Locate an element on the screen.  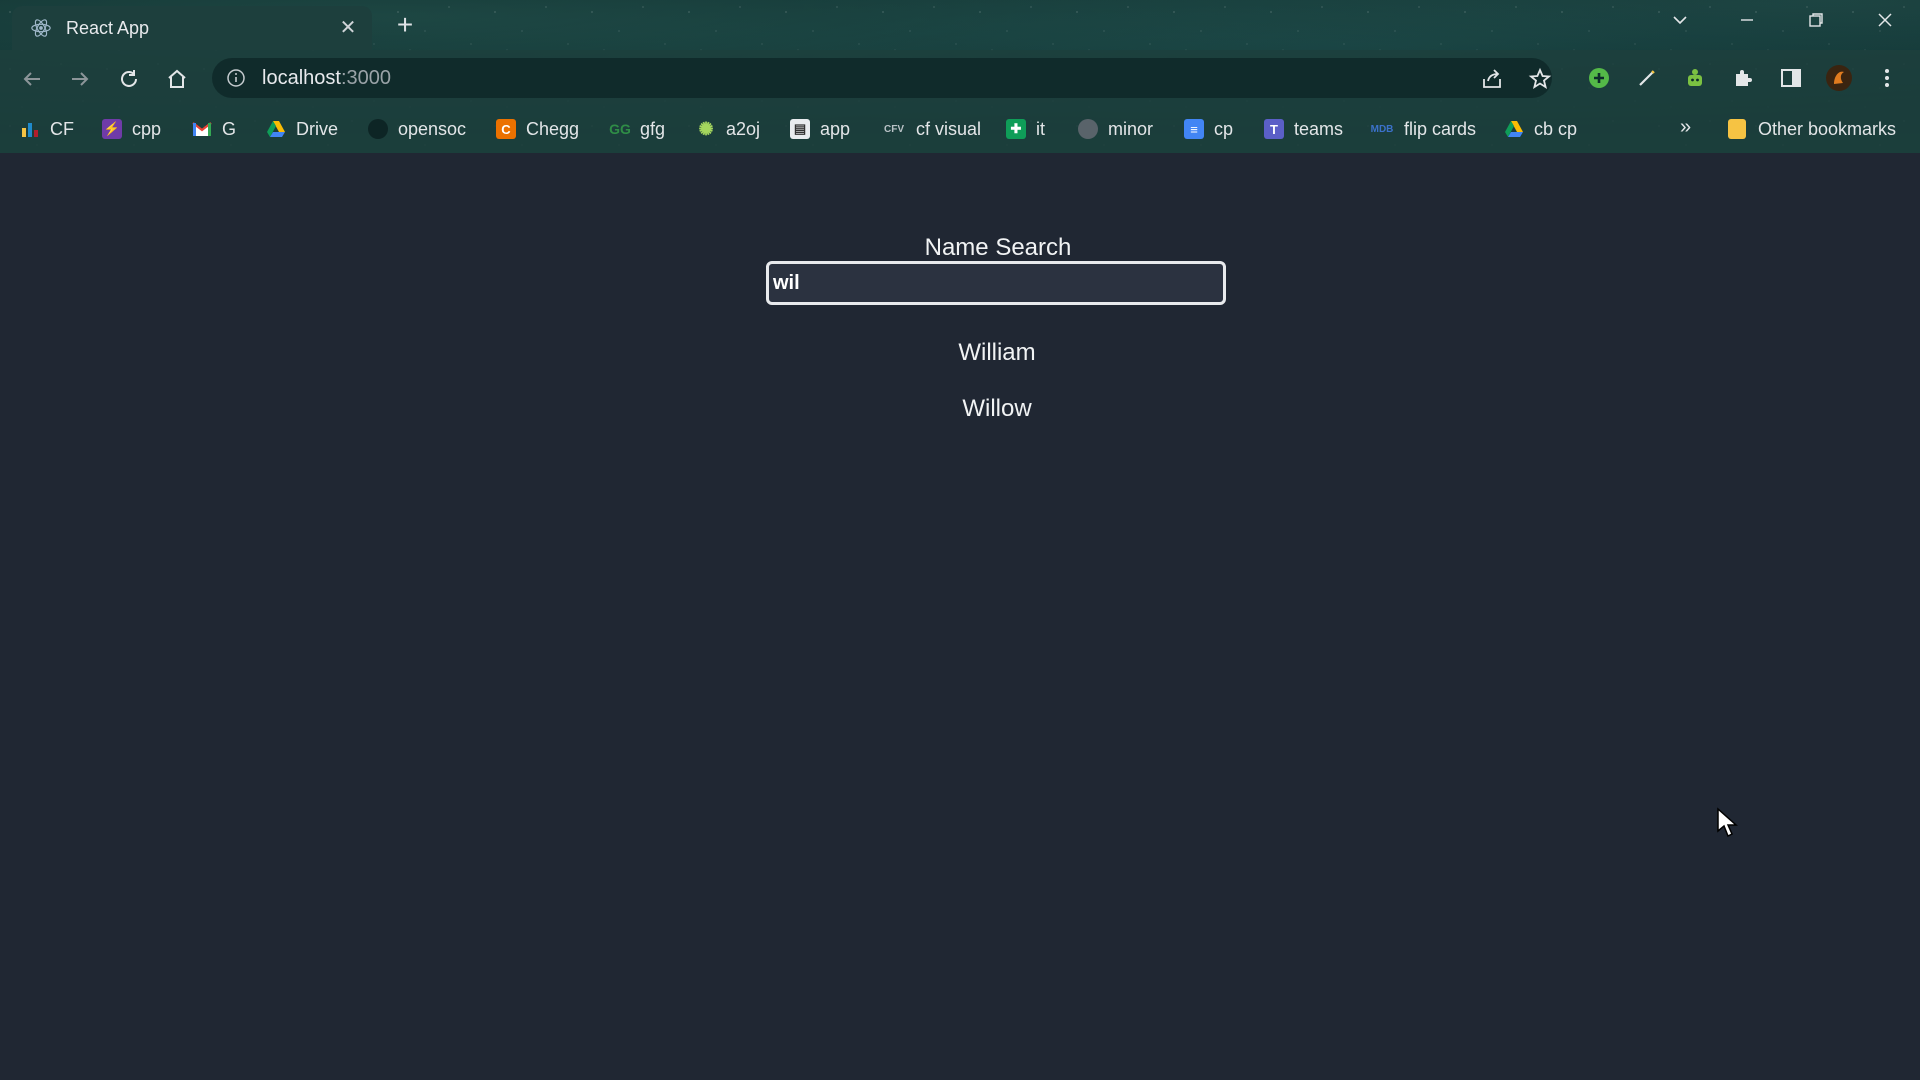
bookmark-label: teams is located at coordinates (1319, 128).